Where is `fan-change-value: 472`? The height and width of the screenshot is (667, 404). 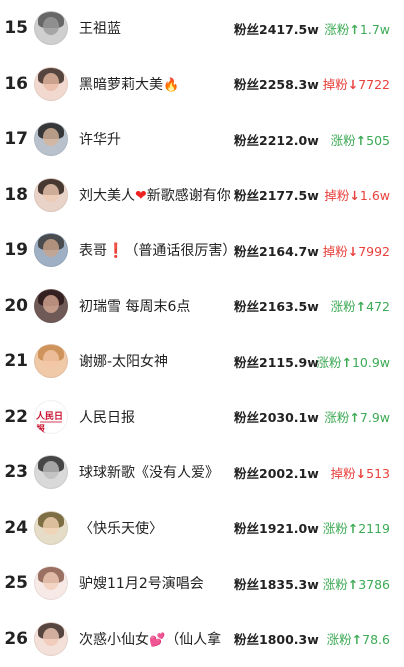
fan-change-value: 472 is located at coordinates (378, 306).